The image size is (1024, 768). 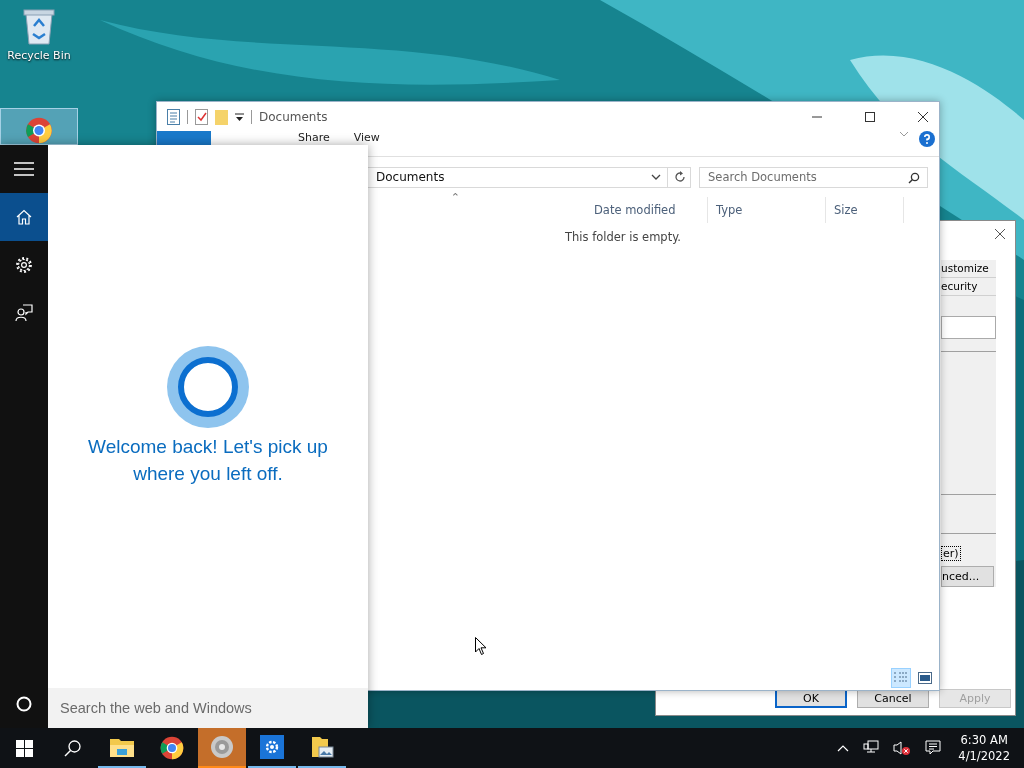 I want to click on greeting-text: Welcome back! Let's pick up where you left off., so click(x=208, y=460).